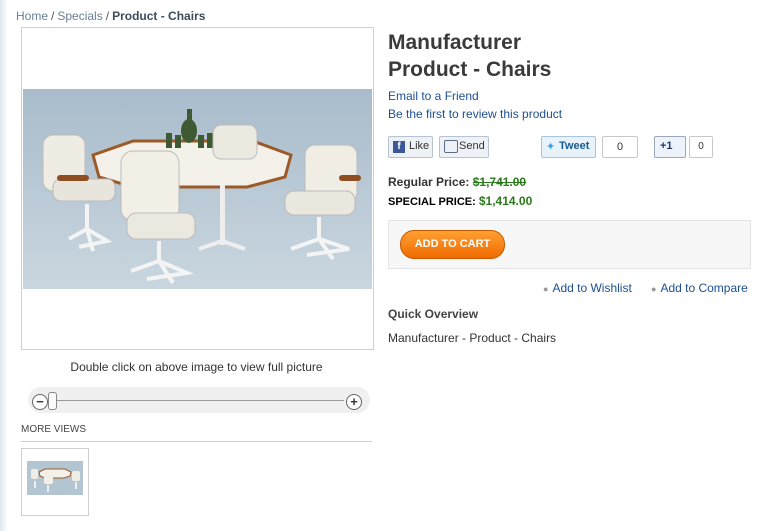 This screenshot has height=531, width=768. I want to click on quick-overview-text: Manufacturer - Product - Chairs, so click(472, 338).